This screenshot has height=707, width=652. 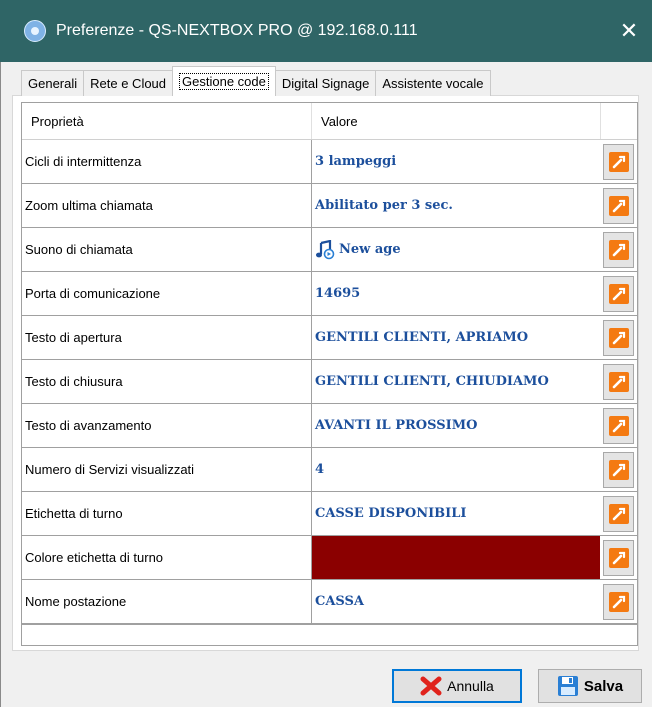 I want to click on property-value, so click(x=456, y=557).